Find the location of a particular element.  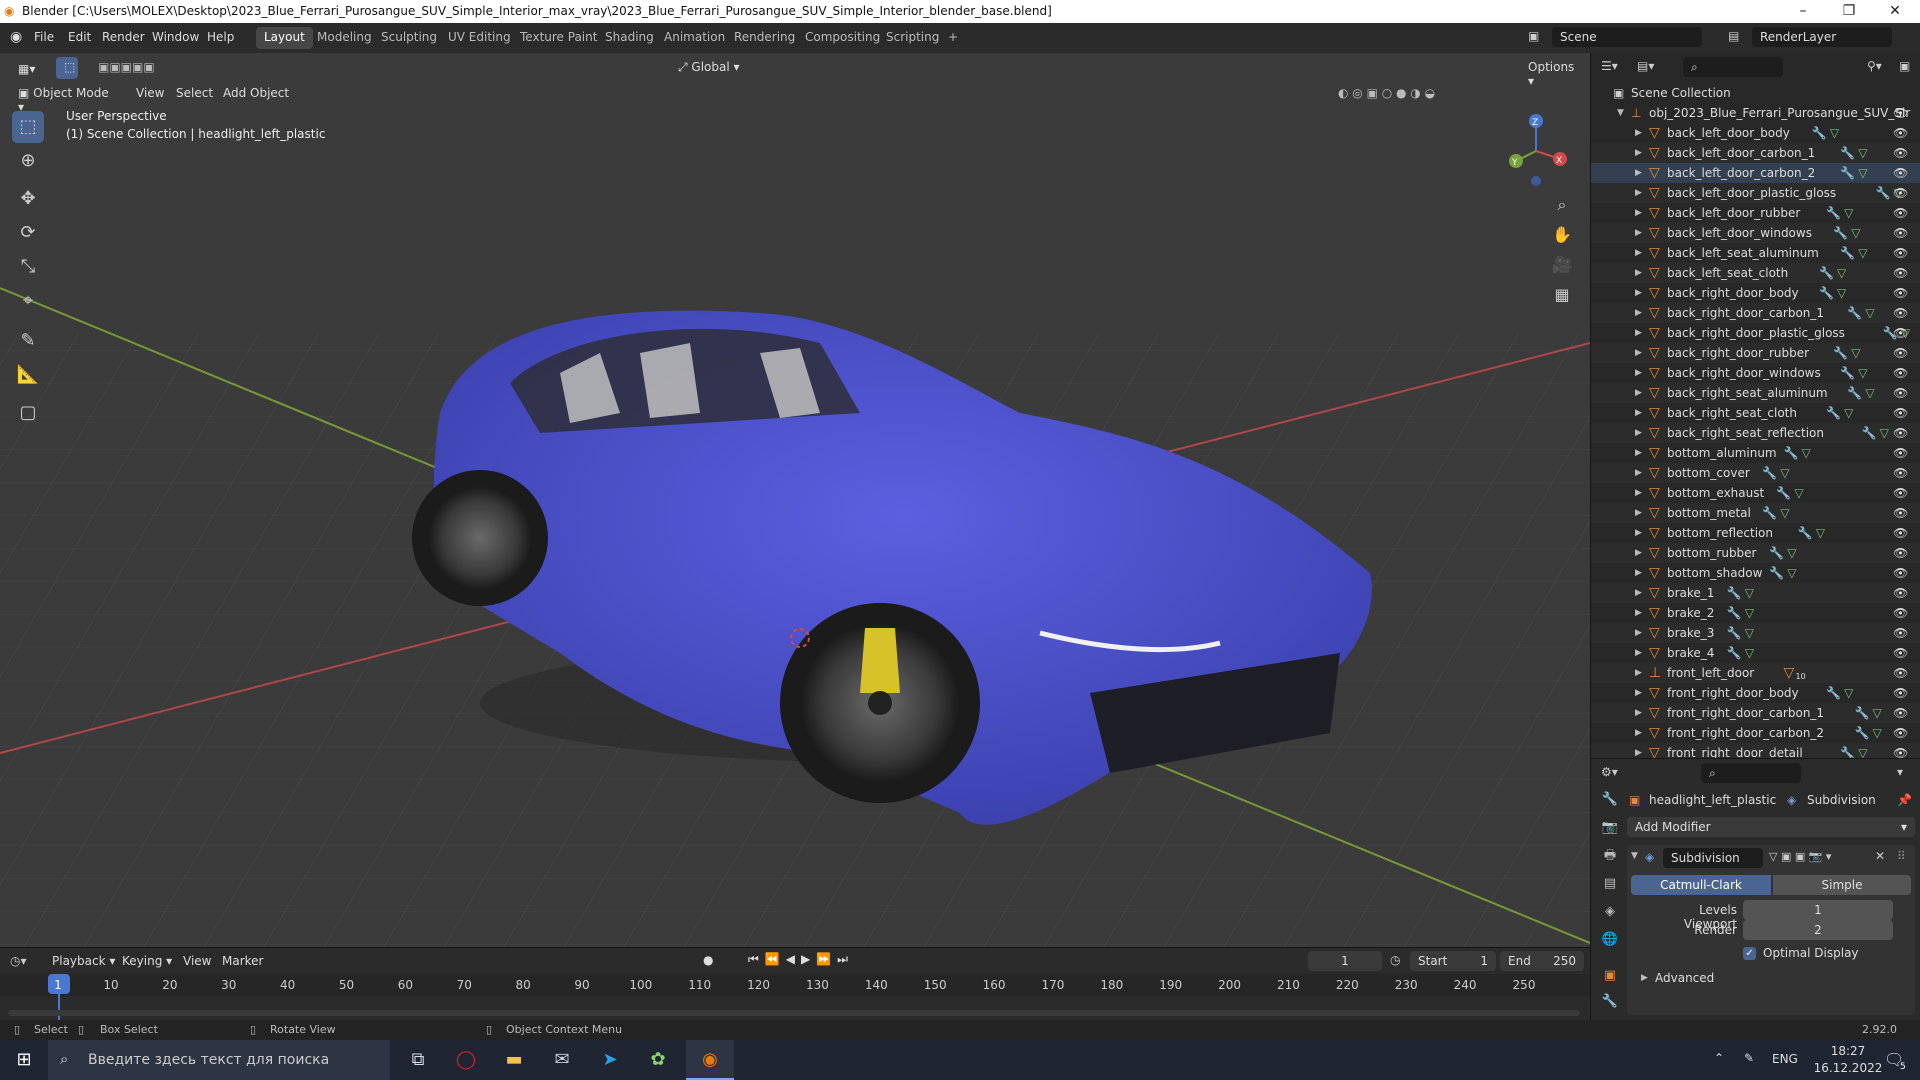

outliner-item: ▶ ▽ back_right_door_plastic_gloss 🔧 ▽ 👁 is located at coordinates (1755, 333).